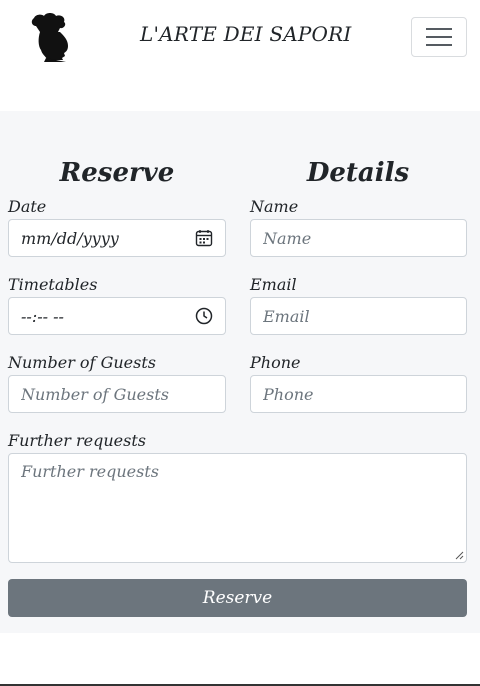 Image resolution: width=480 pixels, height=686 pixels. I want to click on email-input, so click(358, 316).